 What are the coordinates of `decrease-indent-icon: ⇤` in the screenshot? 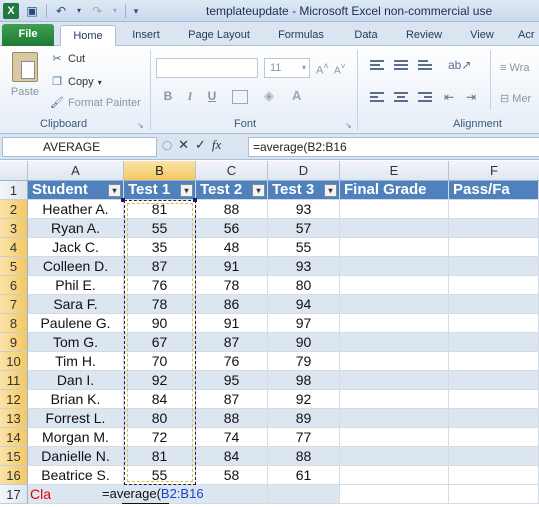 It's located at (449, 97).